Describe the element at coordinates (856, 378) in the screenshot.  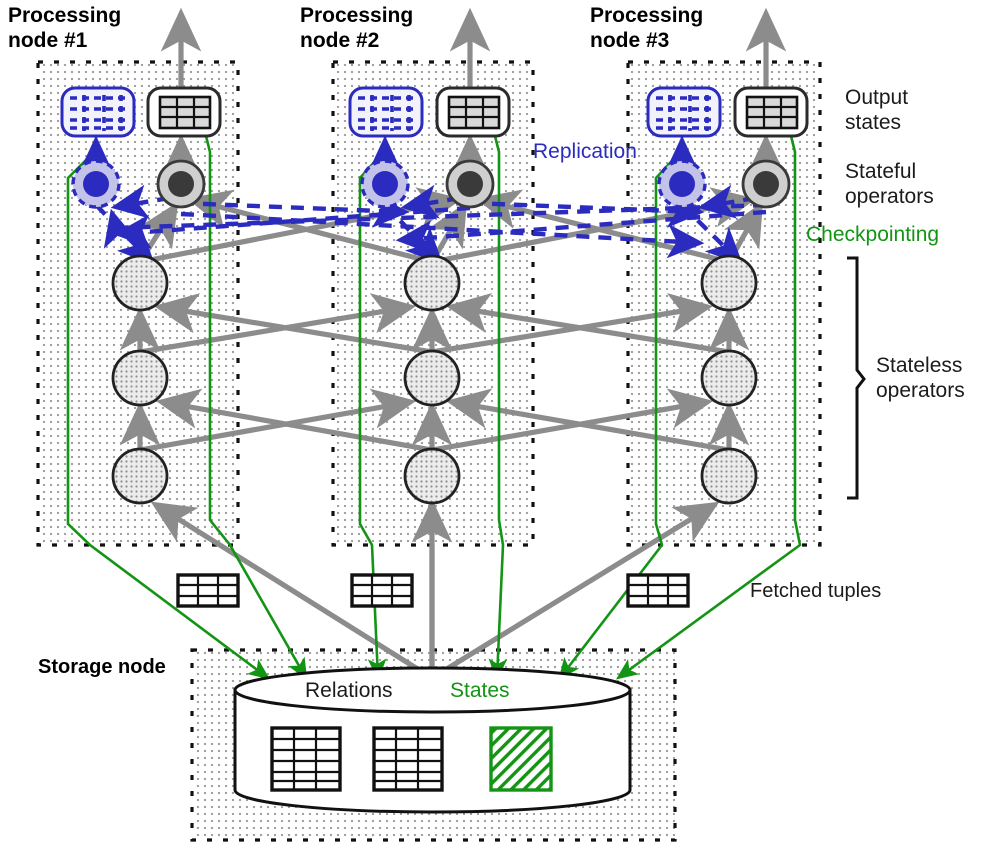
I see `stateless-operators-brace` at that location.